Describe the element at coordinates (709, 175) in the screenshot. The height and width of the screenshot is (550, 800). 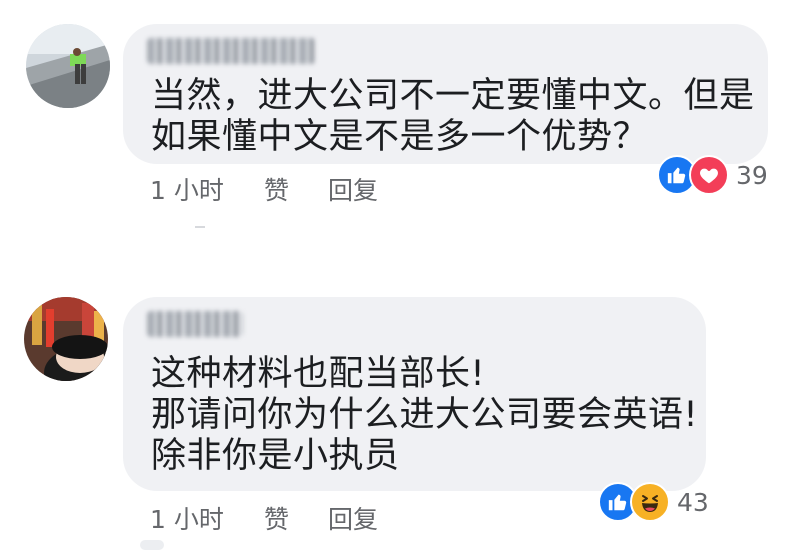
I see `love-icon` at that location.